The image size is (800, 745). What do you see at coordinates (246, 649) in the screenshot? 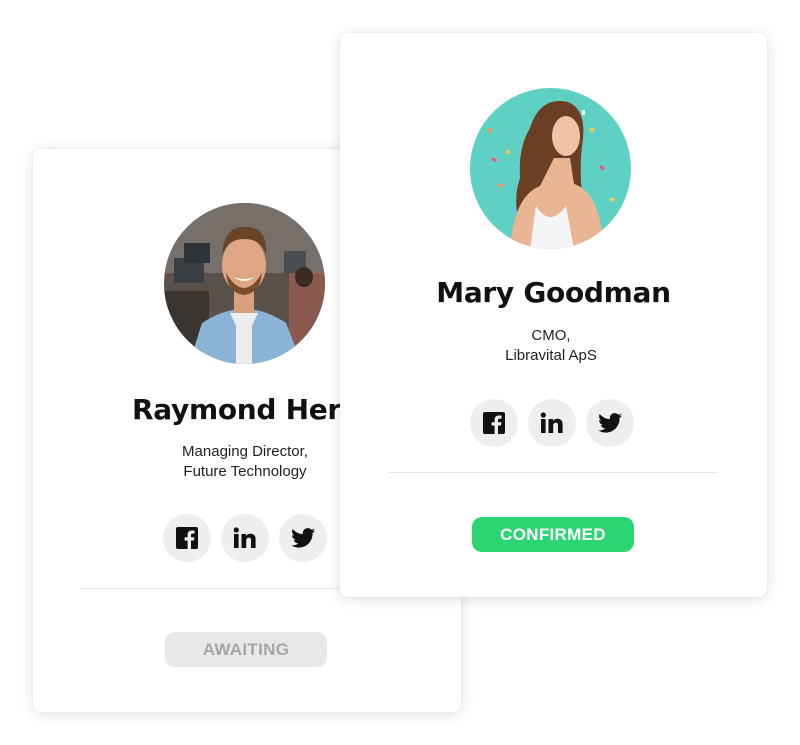
I see `status-badge-awaiting: AWAITING` at bounding box center [246, 649].